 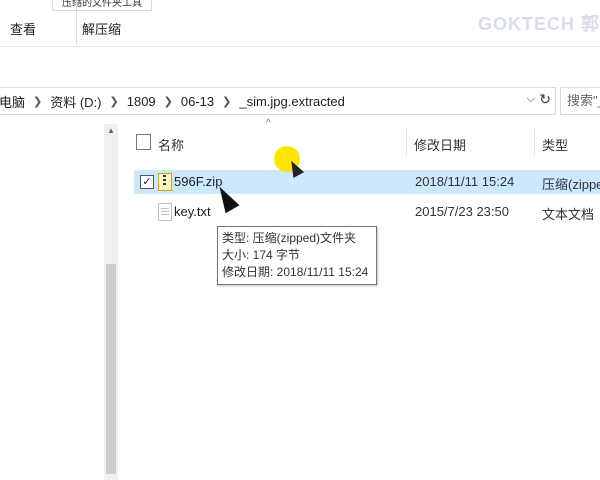 What do you see at coordinates (364, 142) in the screenshot?
I see `column-header: 名称 修改日期 类型` at bounding box center [364, 142].